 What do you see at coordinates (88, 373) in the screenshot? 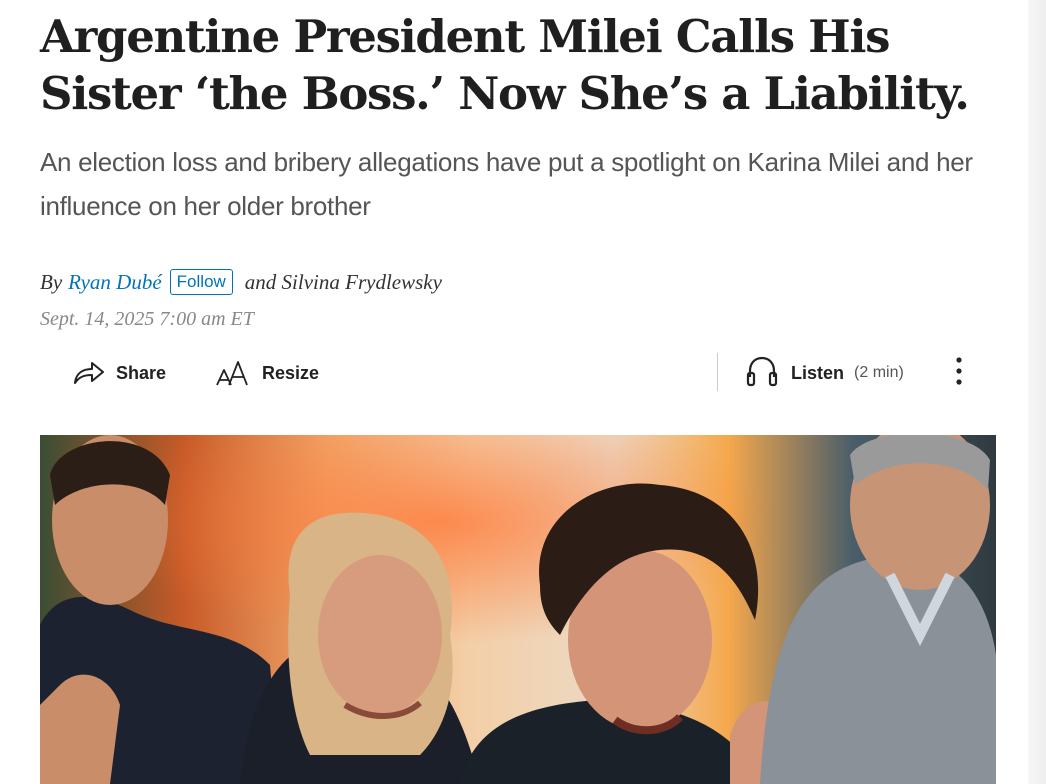
I see `share-arrow-icon` at bounding box center [88, 373].